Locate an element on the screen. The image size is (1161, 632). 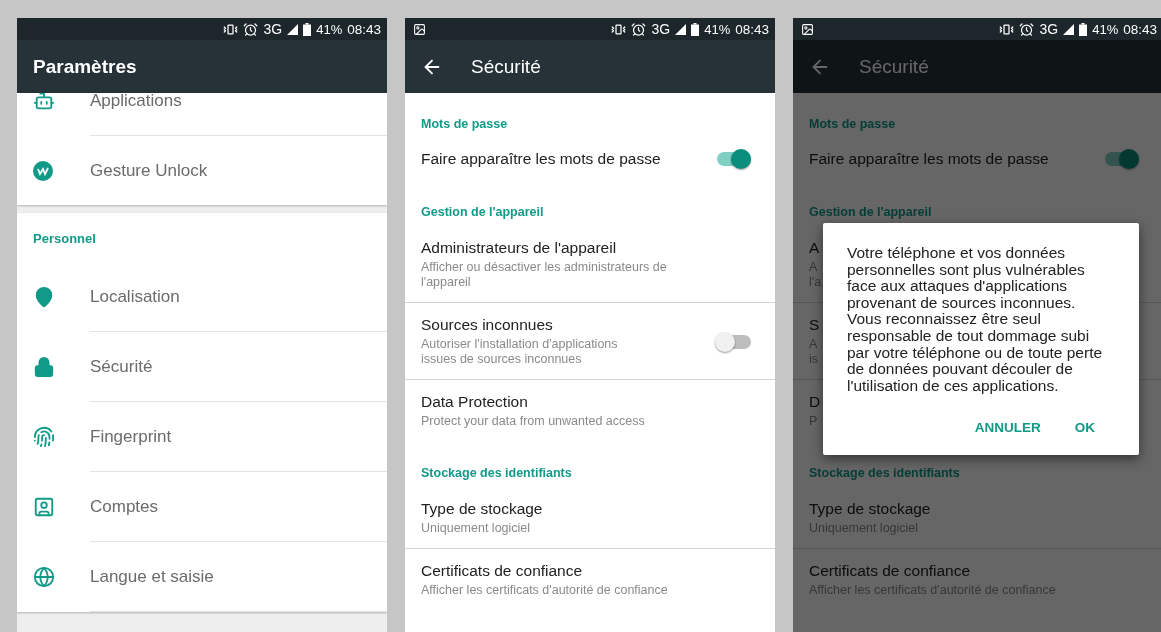
item-title: Sources inconnues is located at coordinates (487, 325).